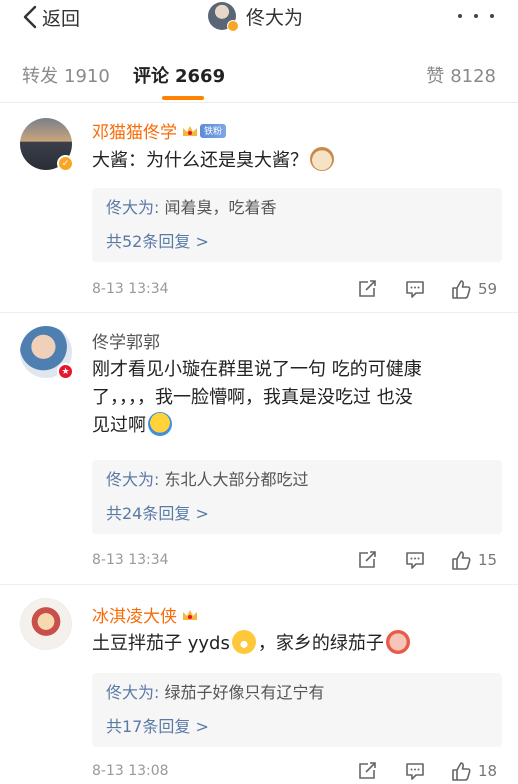 The width and height of the screenshot is (518, 784). I want to click on page-title-group: 佟大为, so click(256, 17).